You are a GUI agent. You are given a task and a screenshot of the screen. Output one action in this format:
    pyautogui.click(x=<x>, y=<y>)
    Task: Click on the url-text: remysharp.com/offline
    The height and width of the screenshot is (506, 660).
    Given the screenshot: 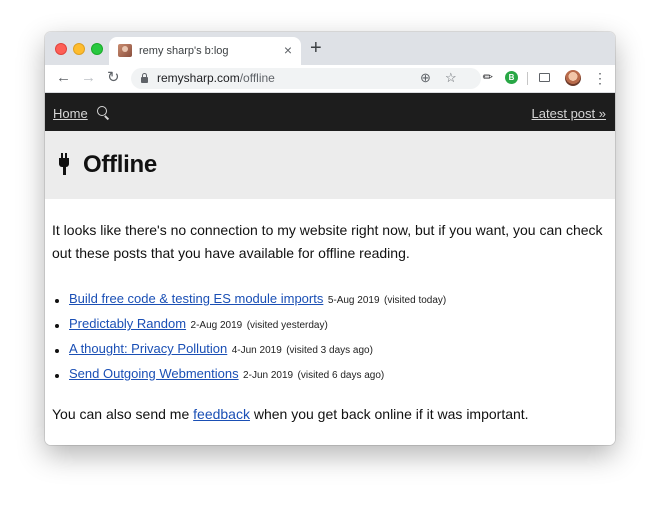 What is the action you would take?
    pyautogui.click(x=216, y=78)
    